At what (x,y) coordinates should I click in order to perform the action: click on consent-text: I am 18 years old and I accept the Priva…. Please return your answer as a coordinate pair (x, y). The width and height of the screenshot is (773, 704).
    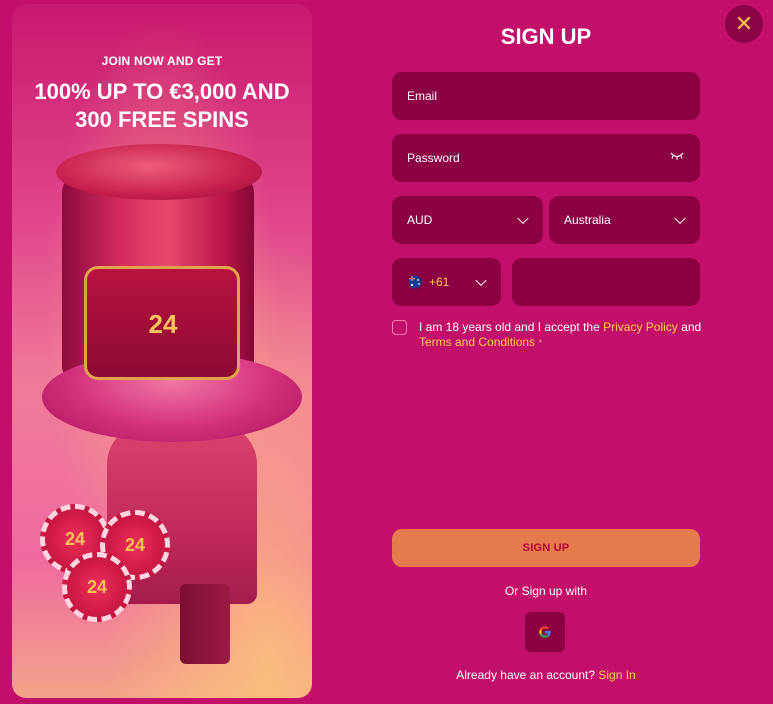
    Looking at the image, I should click on (564, 335).